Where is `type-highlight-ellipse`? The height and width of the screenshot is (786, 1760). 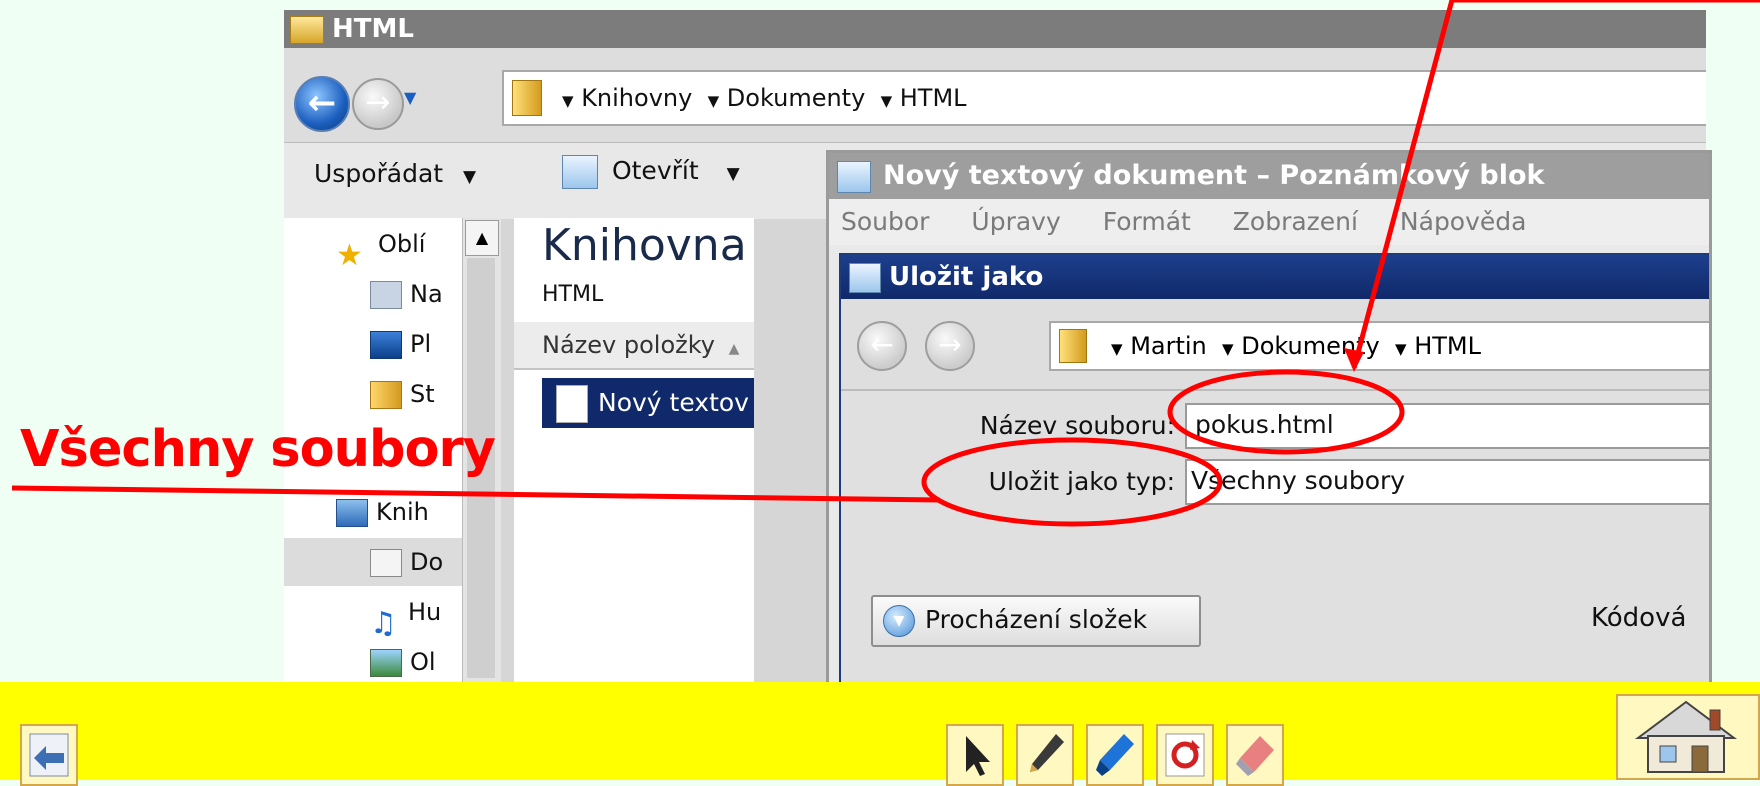
type-highlight-ellipse is located at coordinates (1072, 482).